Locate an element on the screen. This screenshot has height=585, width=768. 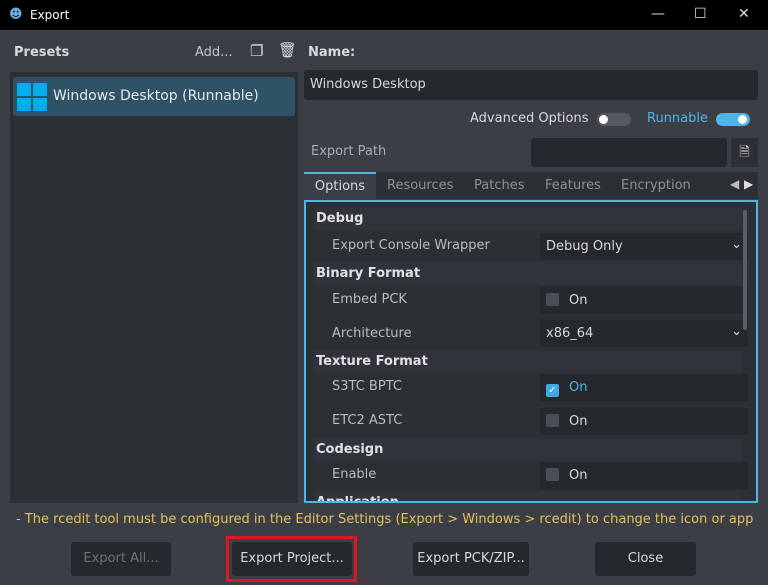
select-value: Debug Only is located at coordinates (584, 246).